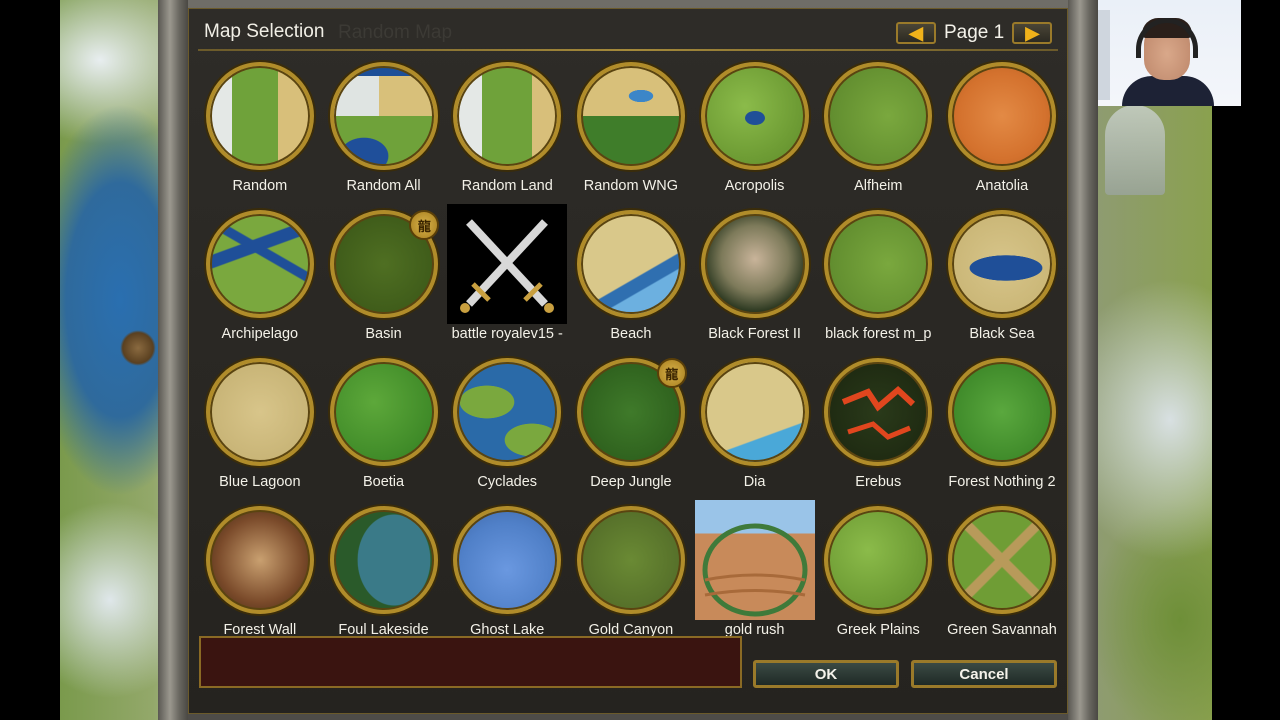 This screenshot has width=1280, height=720. I want to click on webcam-overlay, so click(1166, 53).